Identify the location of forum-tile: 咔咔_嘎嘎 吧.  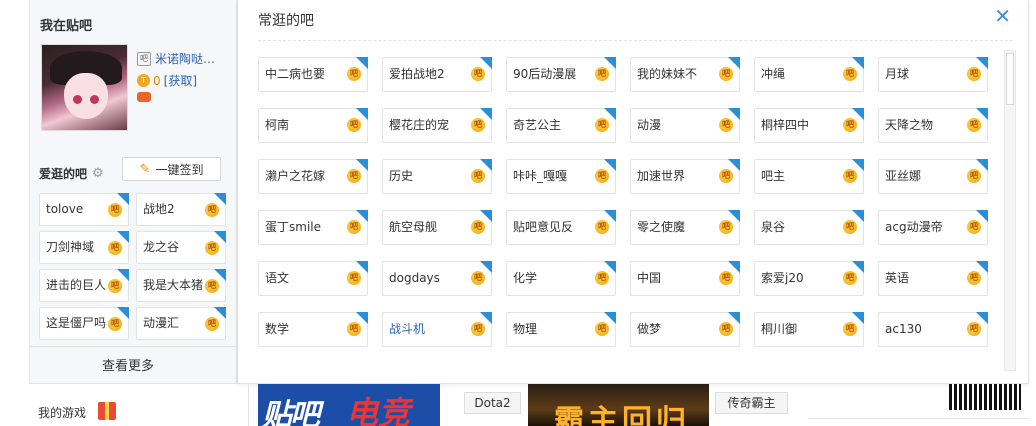
(561, 176).